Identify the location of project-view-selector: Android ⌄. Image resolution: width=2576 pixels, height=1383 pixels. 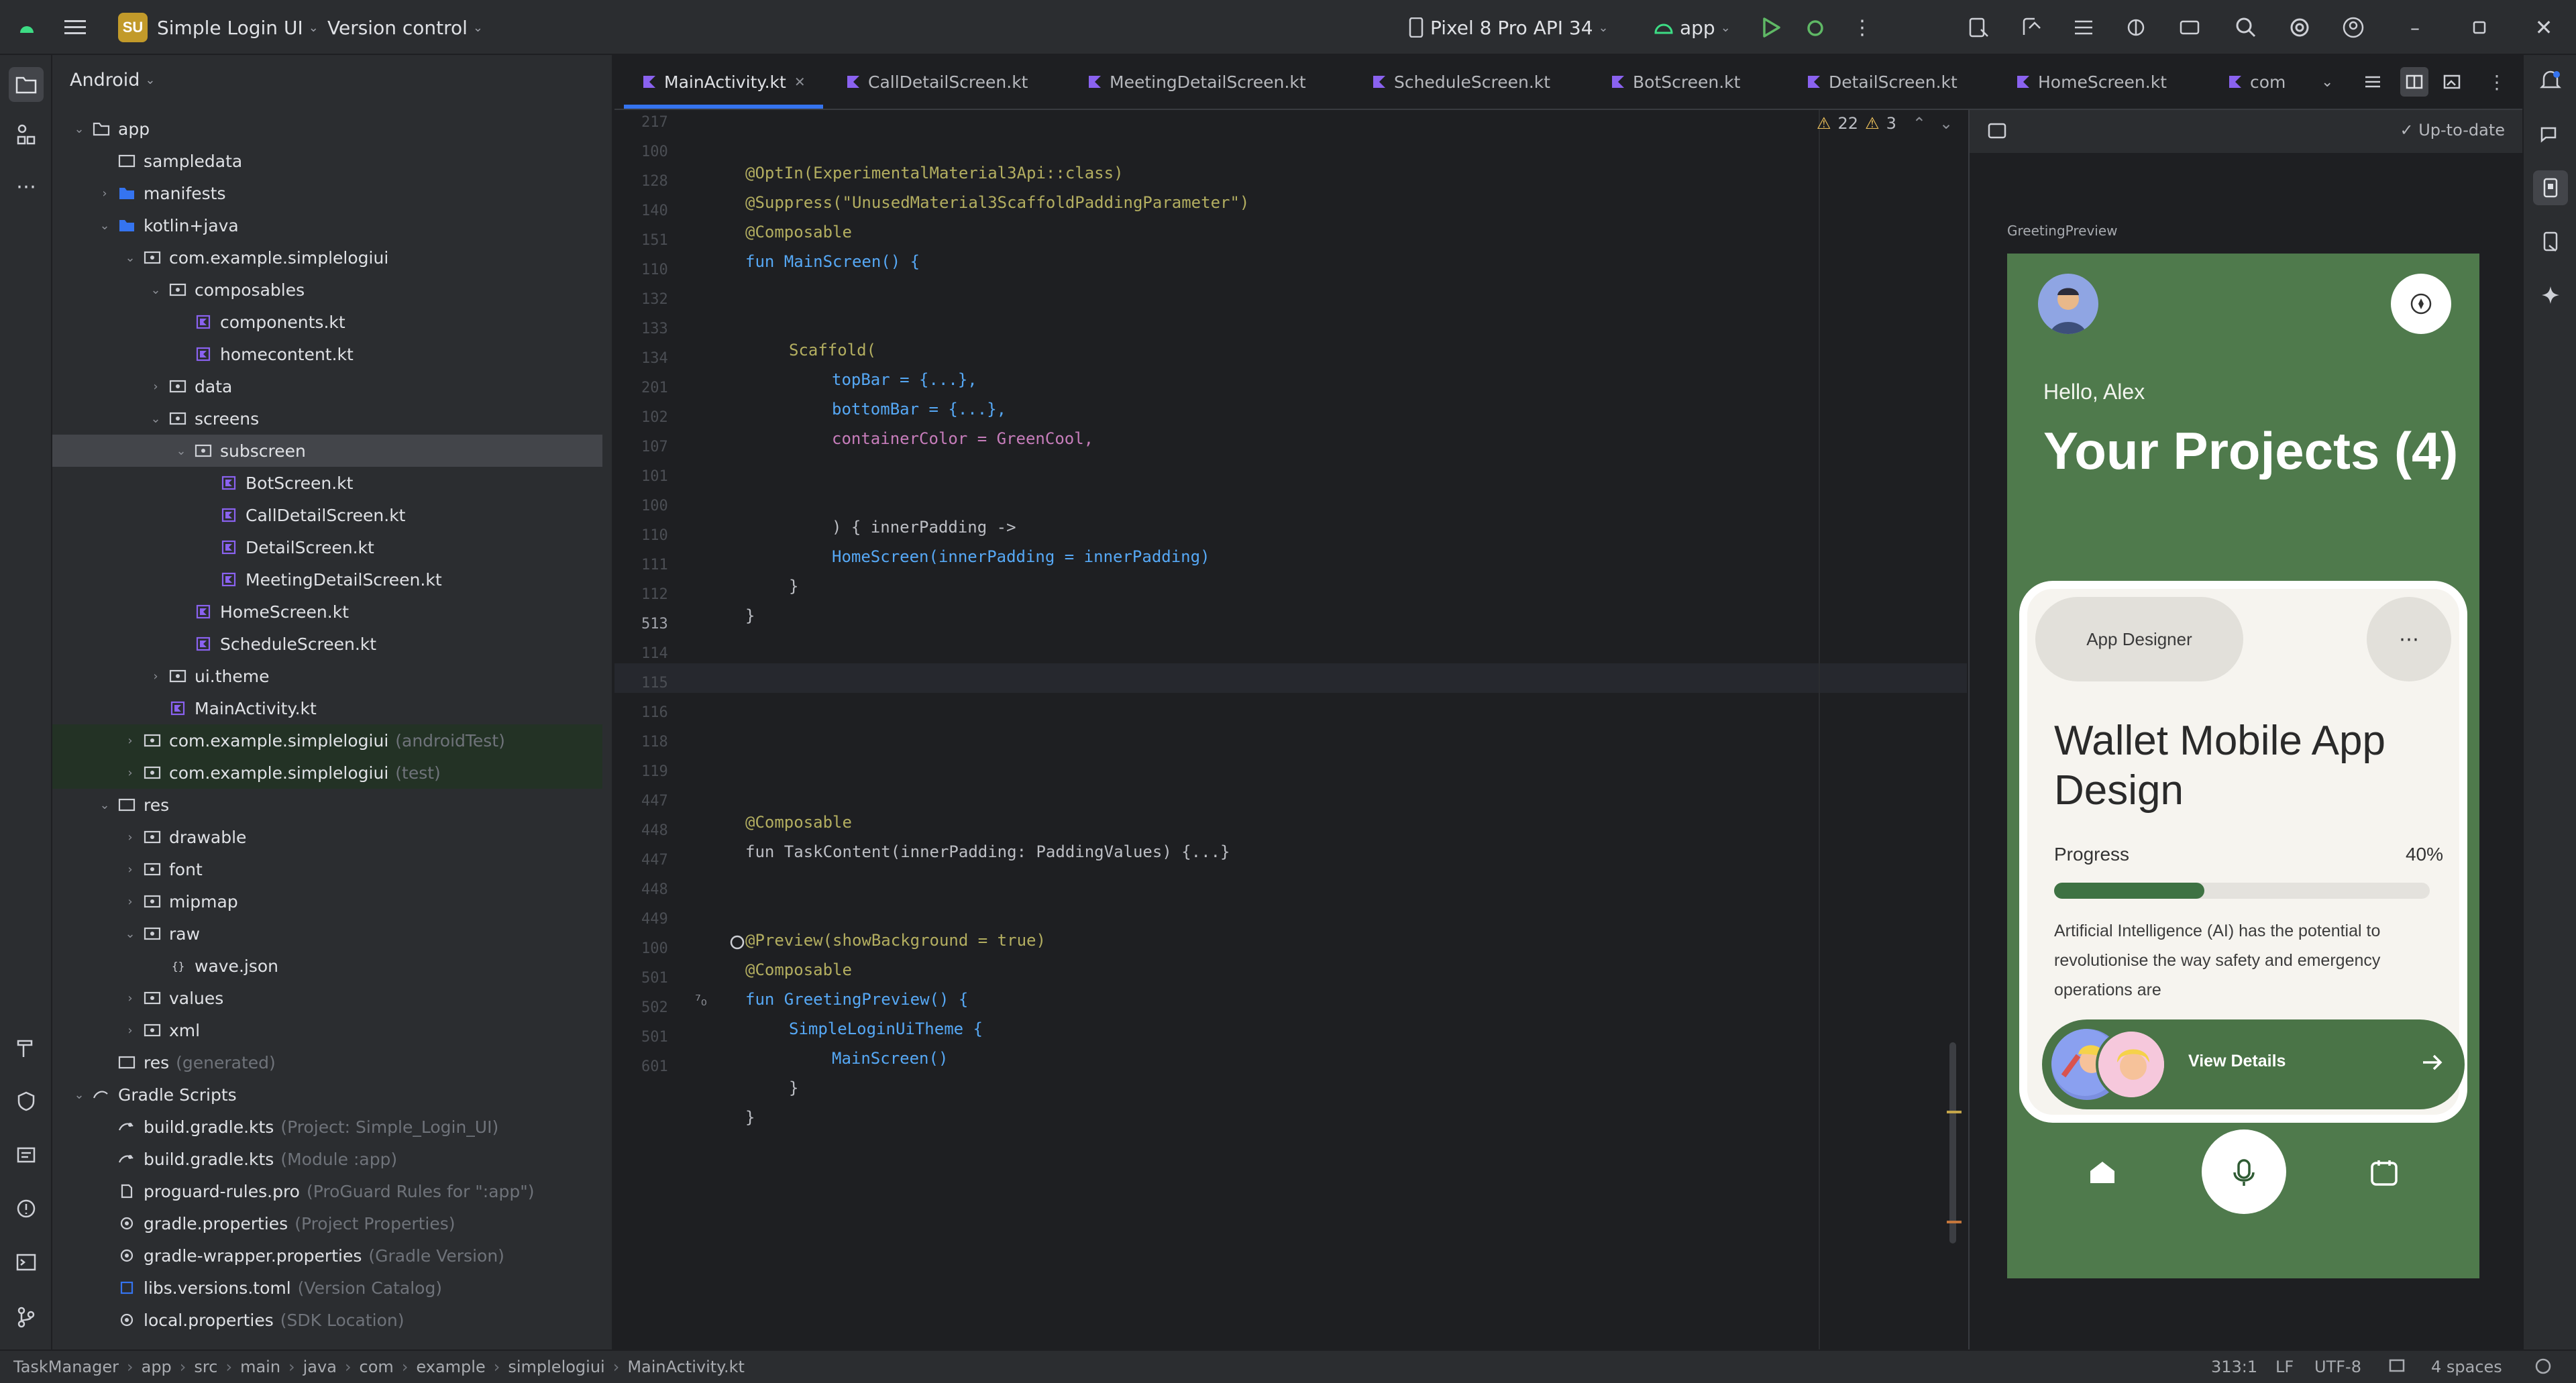
(112, 80).